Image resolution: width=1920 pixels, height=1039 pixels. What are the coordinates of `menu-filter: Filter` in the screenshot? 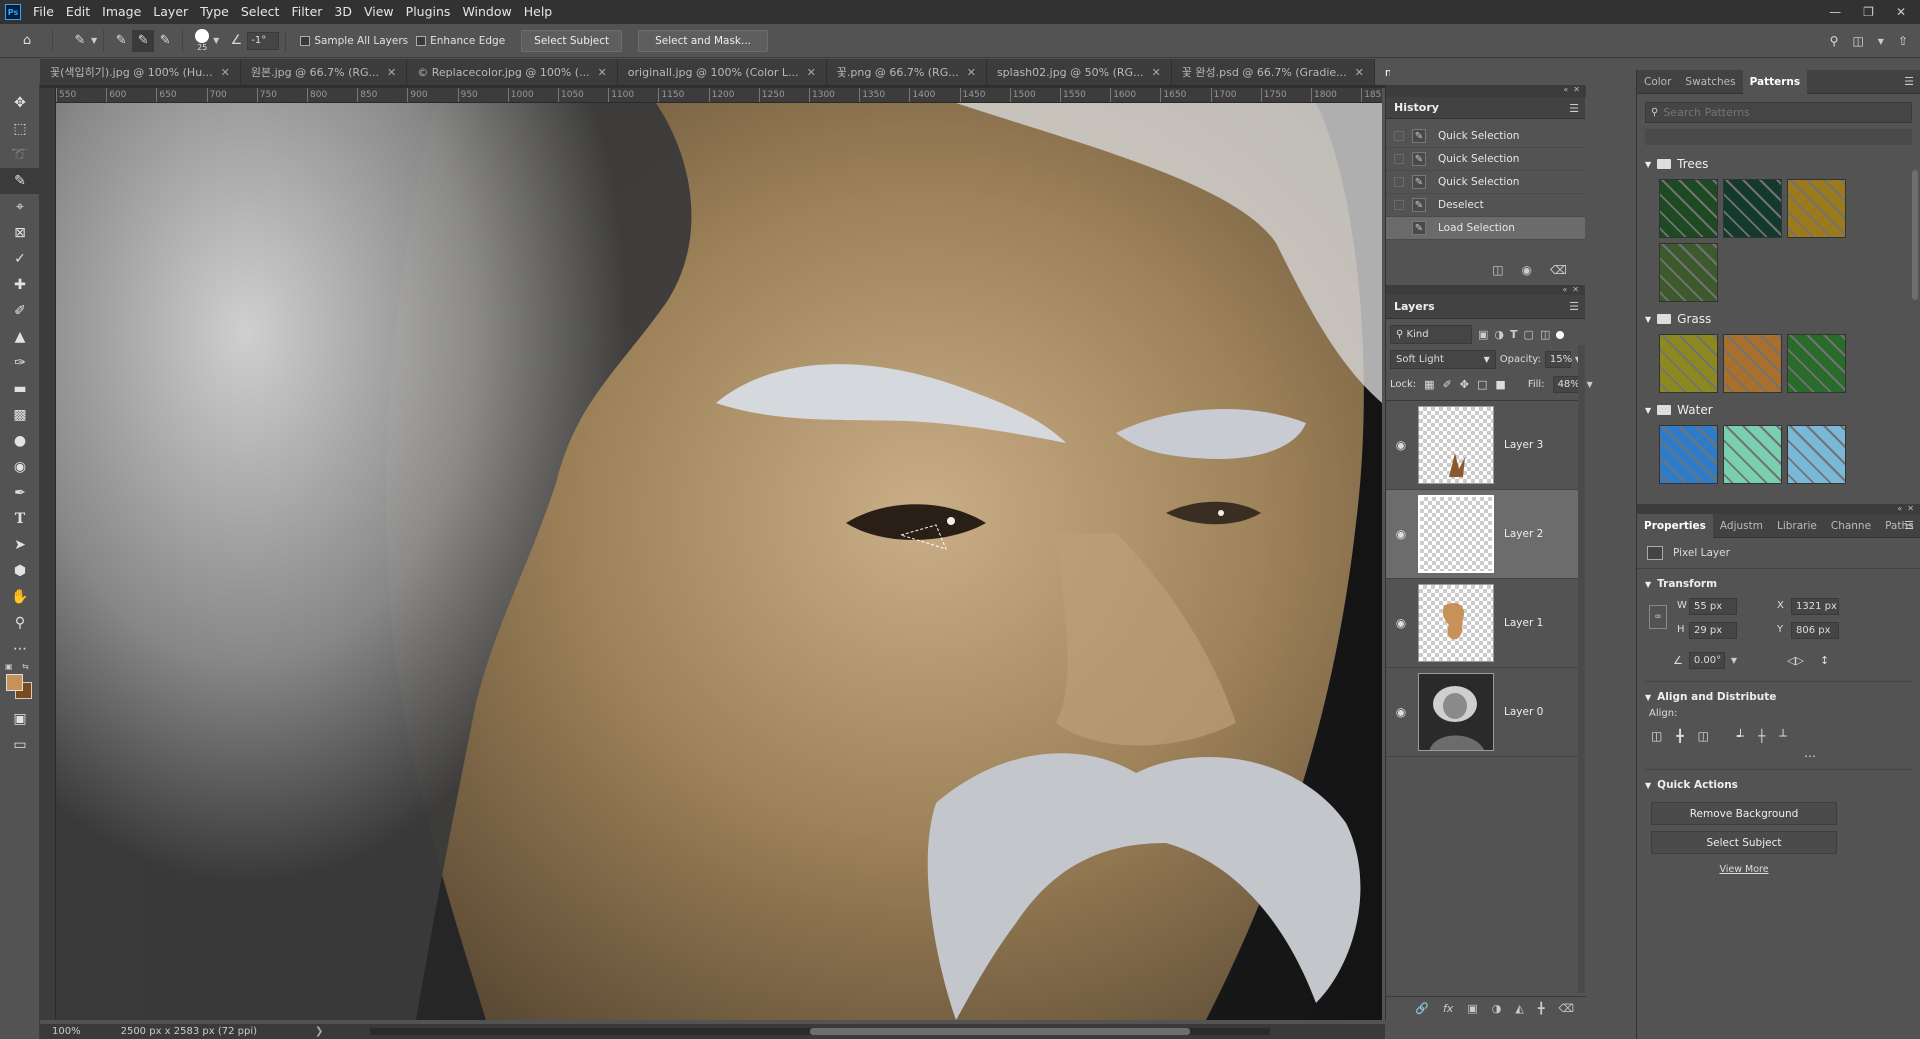 It's located at (306, 12).